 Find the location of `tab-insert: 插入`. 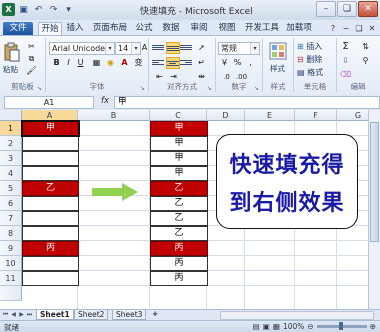

tab-insert: 插入 is located at coordinates (75, 28).